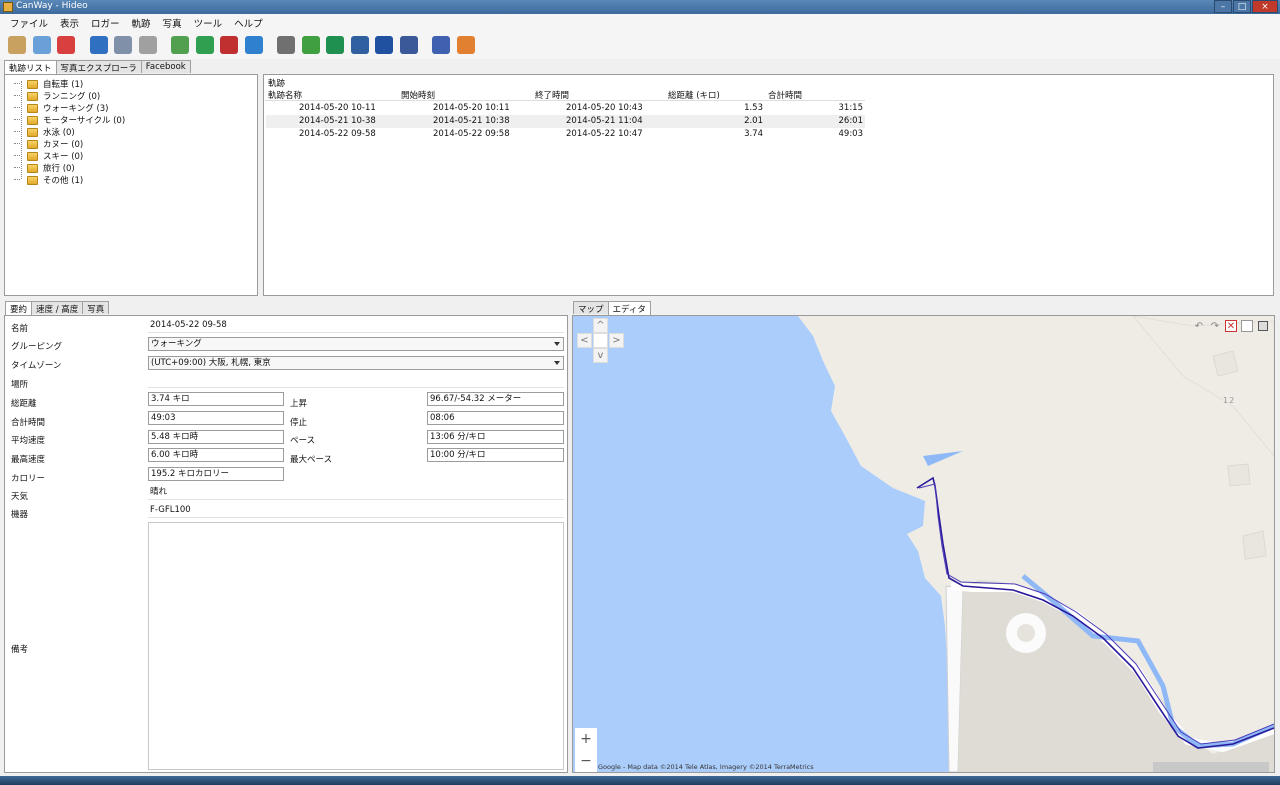 The height and width of the screenshot is (785, 1280). I want to click on pan-down-button: v, so click(600, 355).